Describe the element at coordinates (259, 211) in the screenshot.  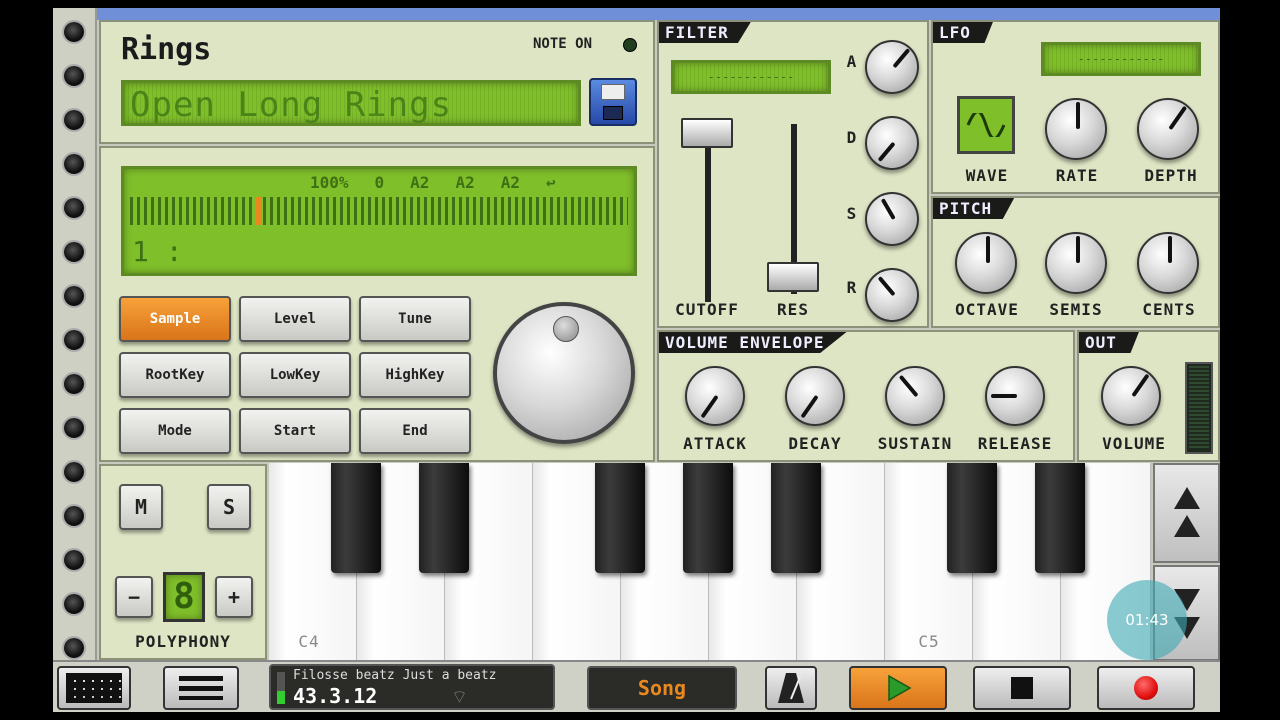
I see `key-map-marker` at that location.